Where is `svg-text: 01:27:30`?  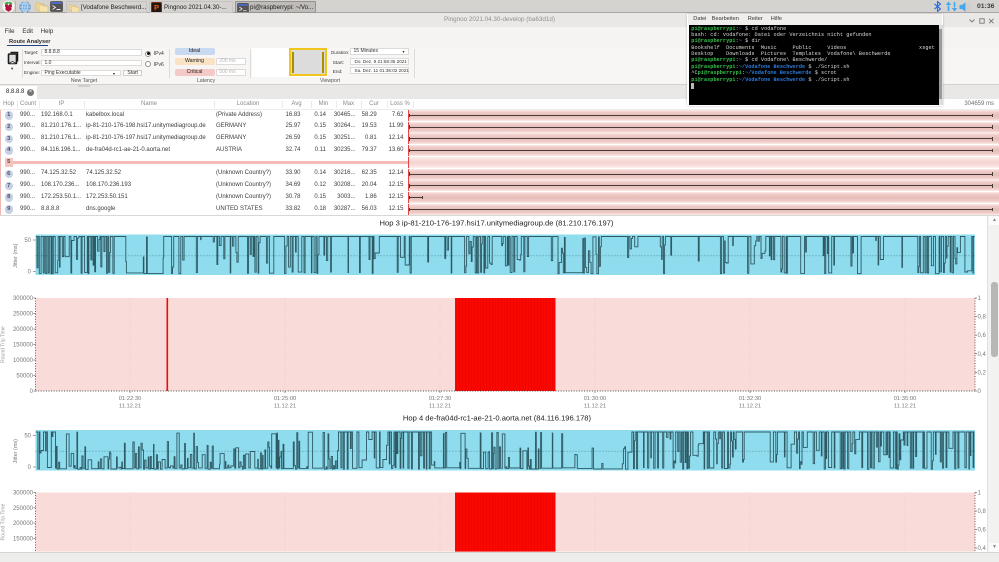 svg-text: 01:27:30 is located at coordinates (440, 399).